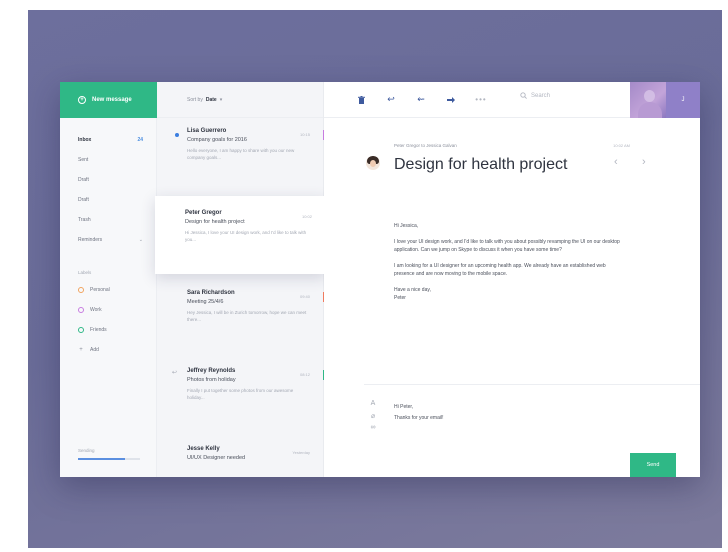 The height and width of the screenshot is (552, 728). I want to click on reply-textarea: Hi Peter, Thanks for your email!, so click(418, 413).